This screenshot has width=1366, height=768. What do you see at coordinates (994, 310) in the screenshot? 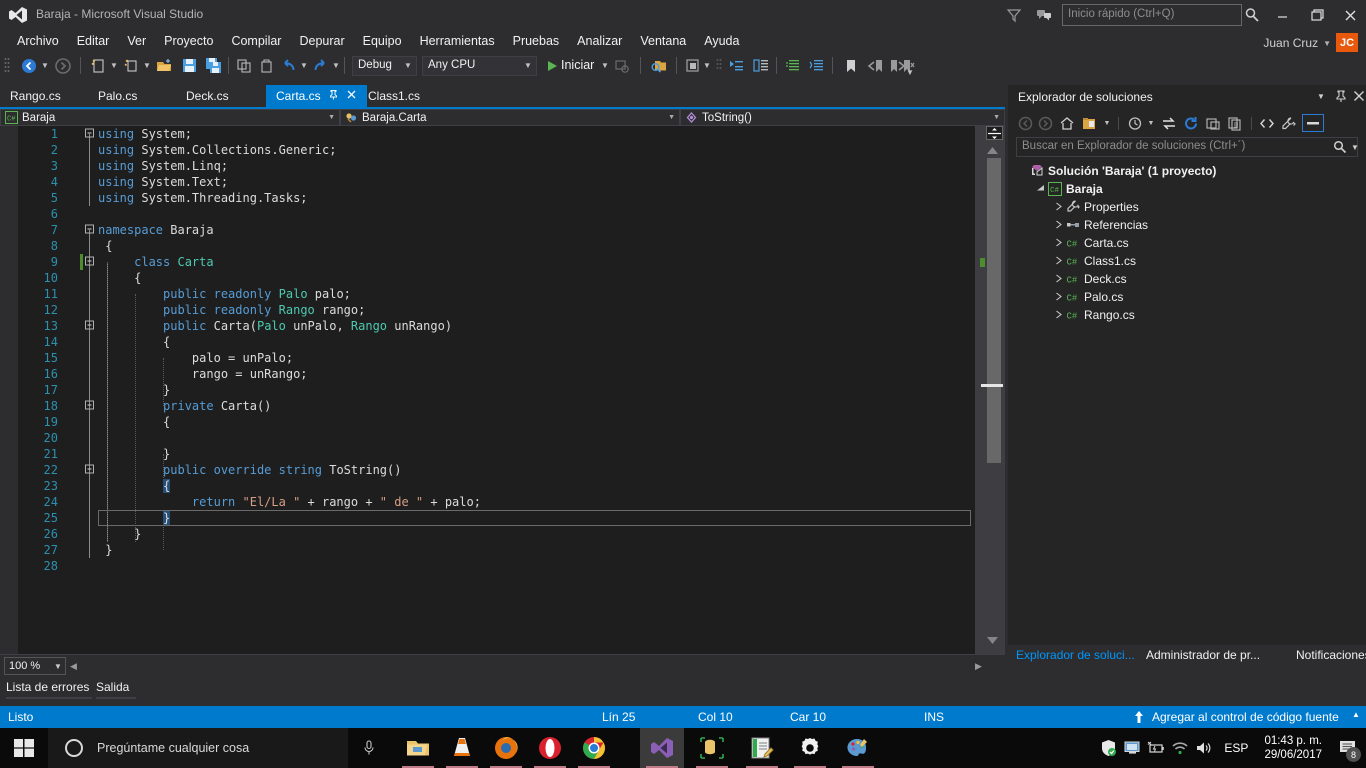
I see `scrollbar-thumb` at bounding box center [994, 310].